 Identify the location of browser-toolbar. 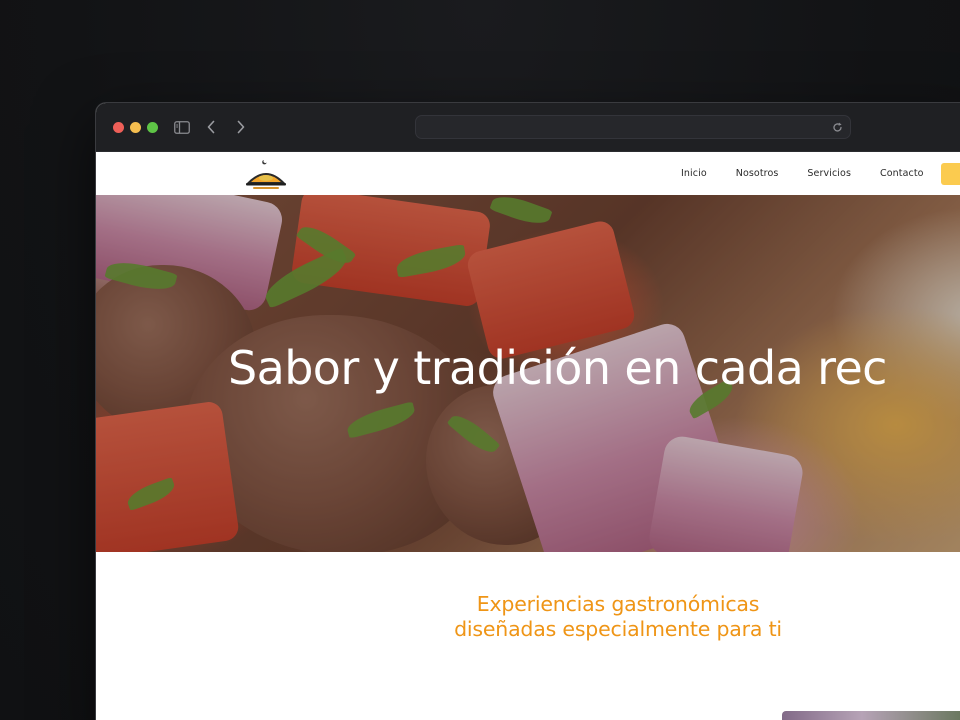
(528, 127).